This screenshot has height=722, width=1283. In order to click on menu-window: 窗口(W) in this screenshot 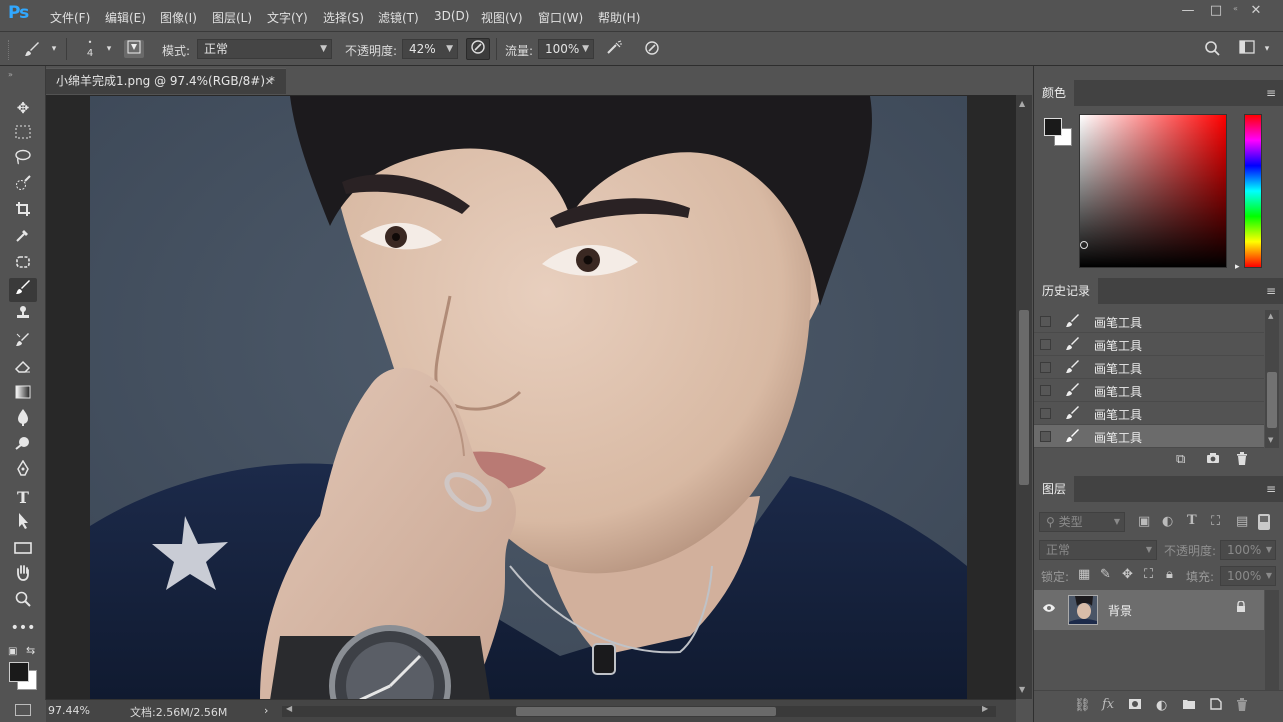, I will do `click(560, 17)`.